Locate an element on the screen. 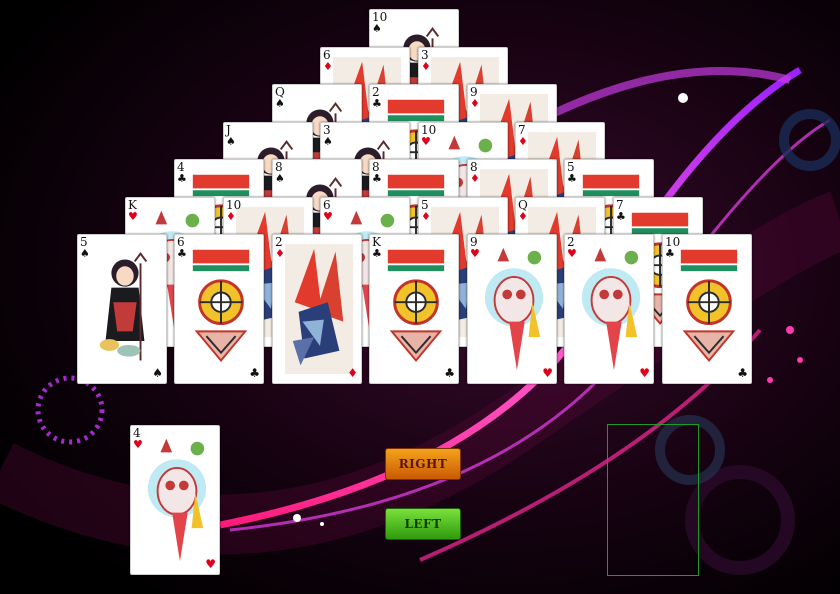 Image resolution: width=840 pixels, height=594 pixels. left-button: LEFT is located at coordinates (423, 524).